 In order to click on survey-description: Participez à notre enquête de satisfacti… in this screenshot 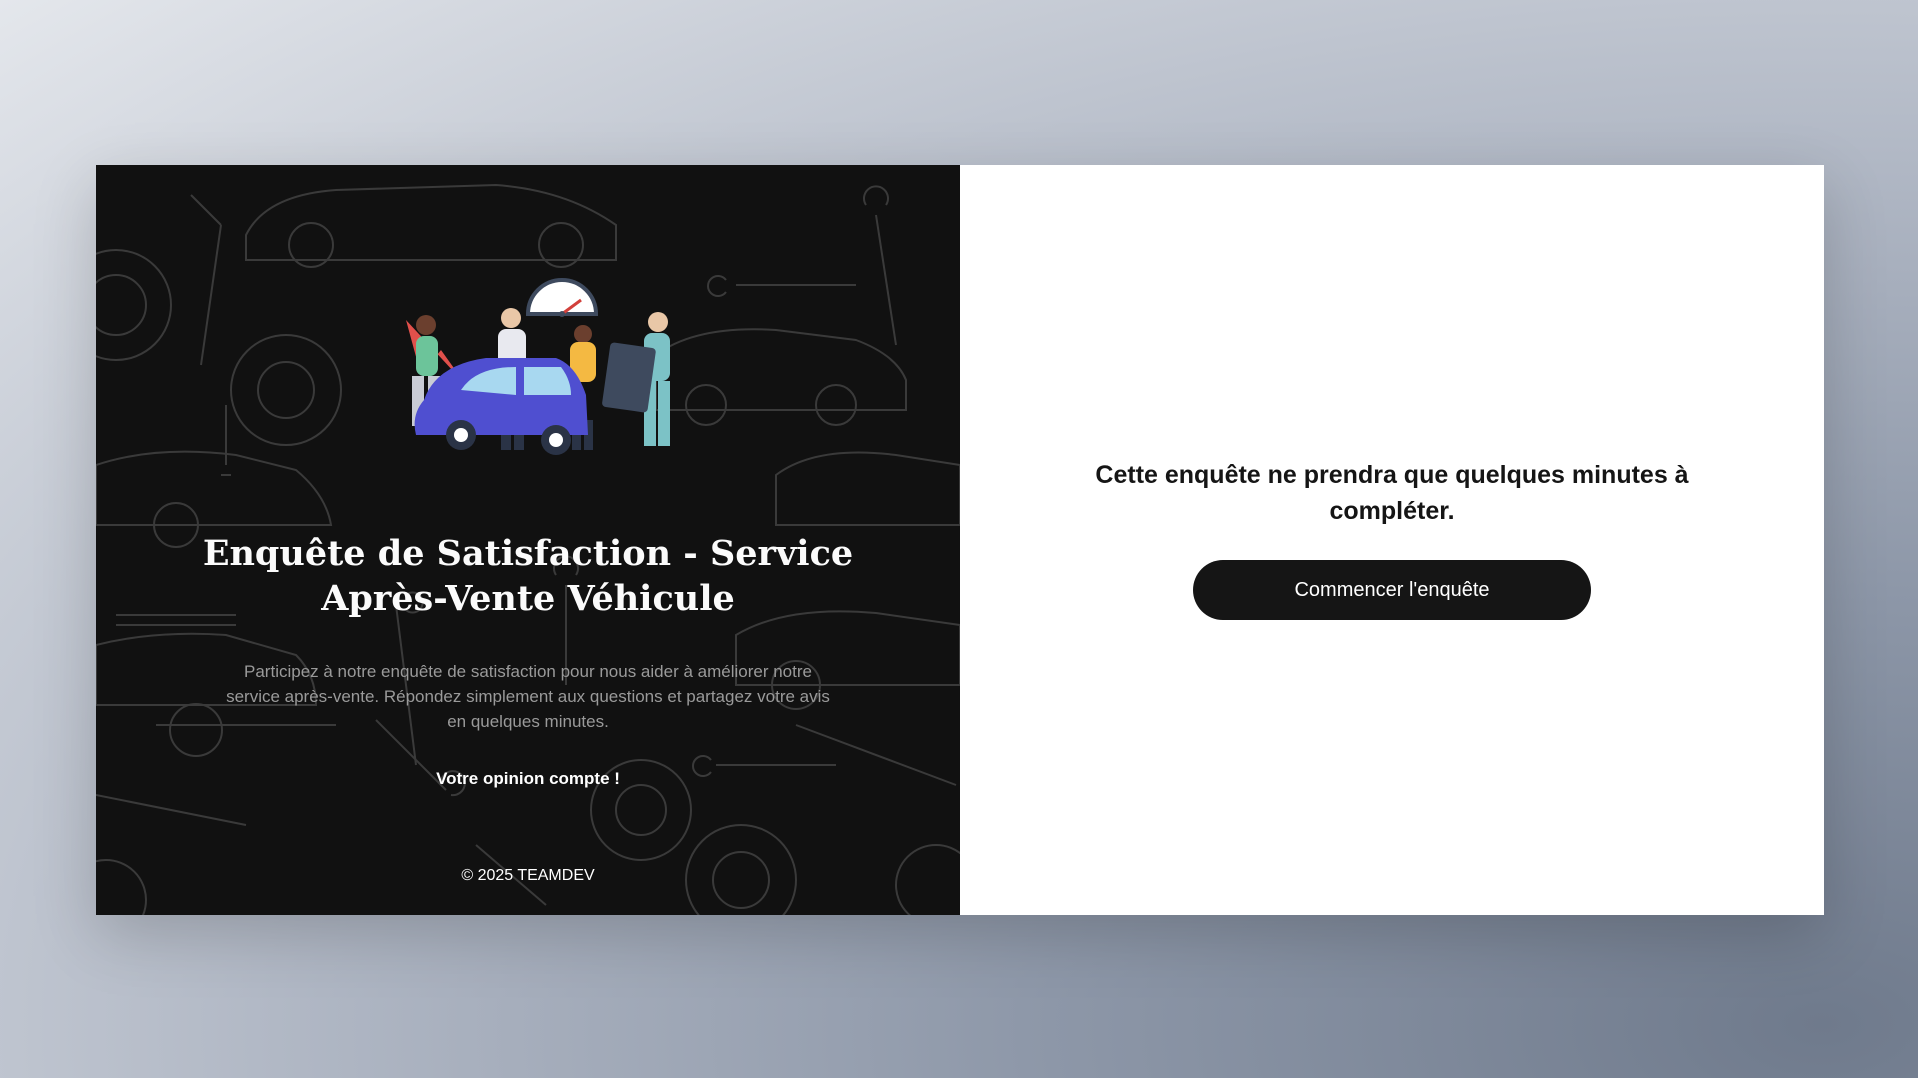, I will do `click(528, 696)`.